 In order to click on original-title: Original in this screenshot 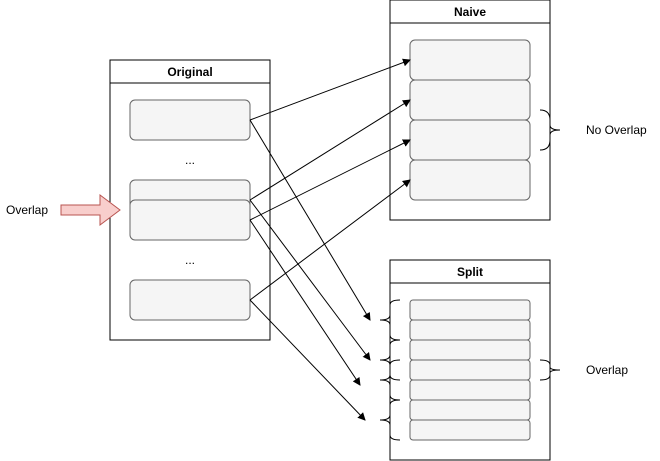, I will do `click(189, 72)`.